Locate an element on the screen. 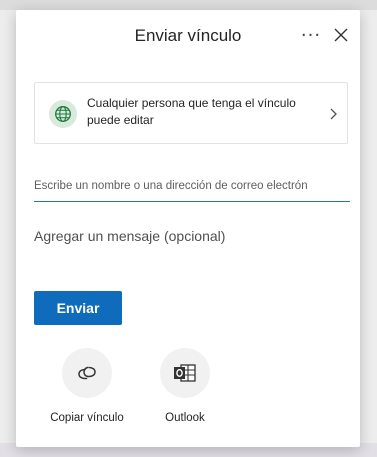  outlook-button is located at coordinates (185, 373).